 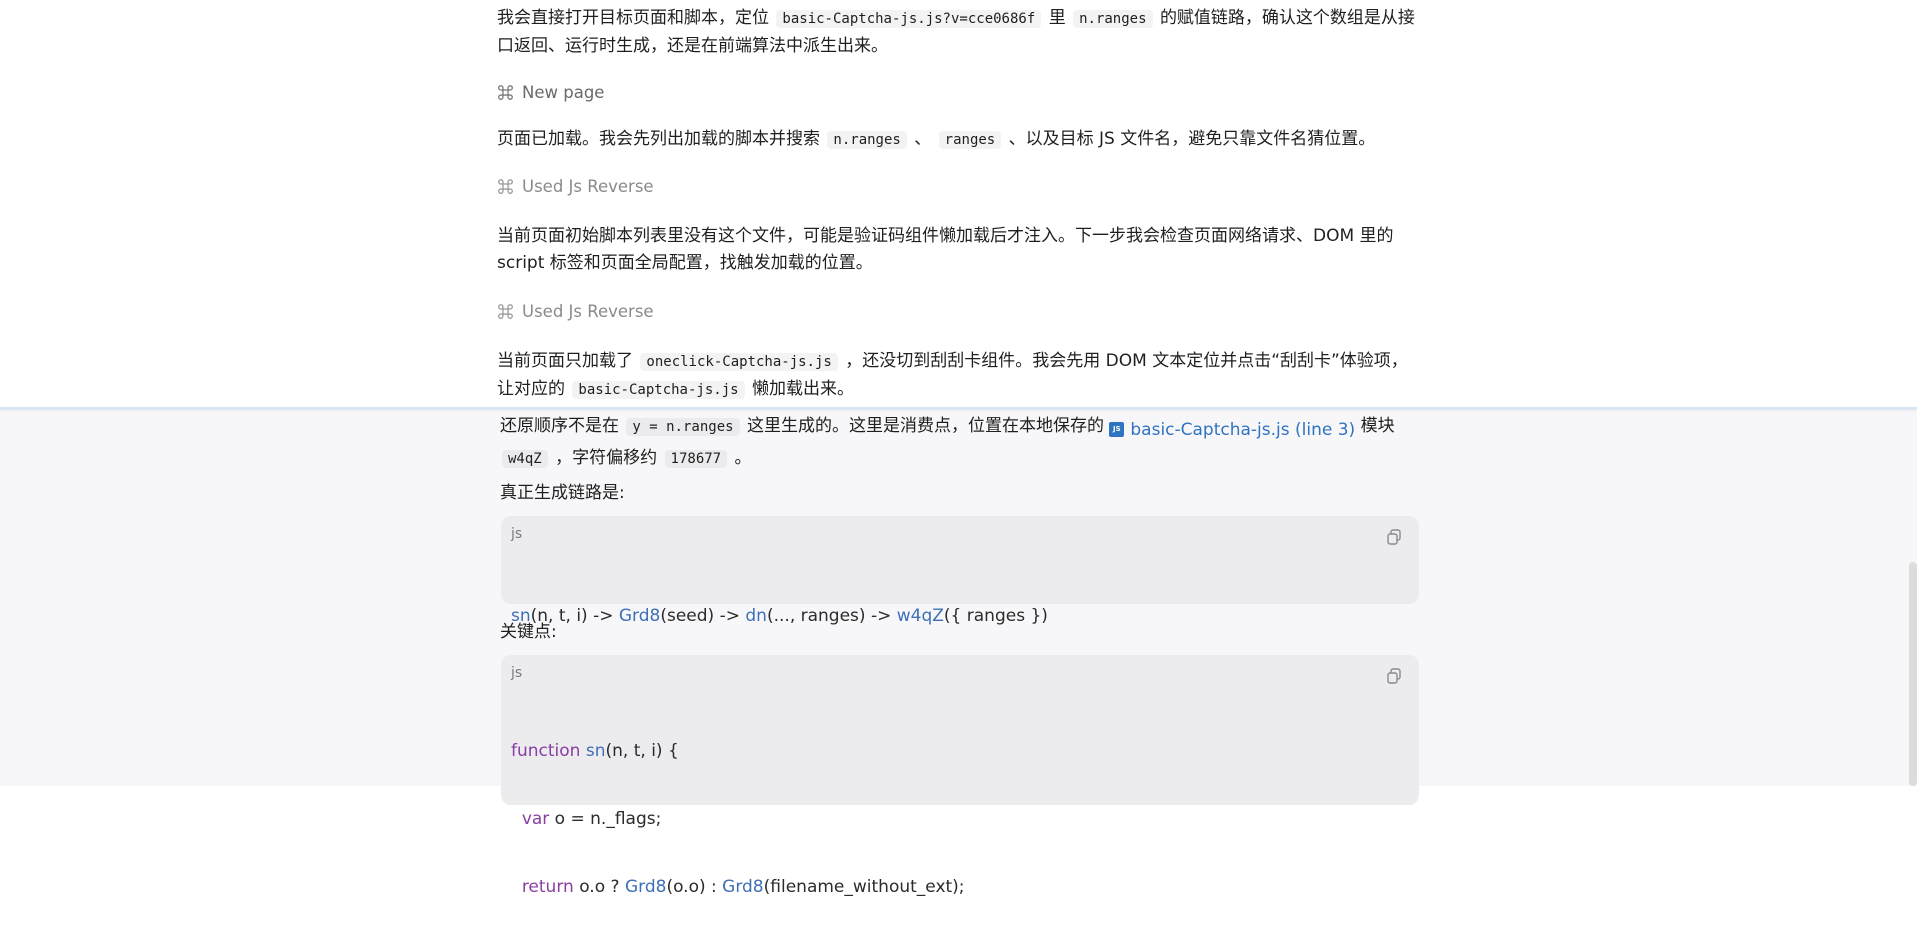 I want to click on code-token: (o.o) :, so click(x=694, y=887).